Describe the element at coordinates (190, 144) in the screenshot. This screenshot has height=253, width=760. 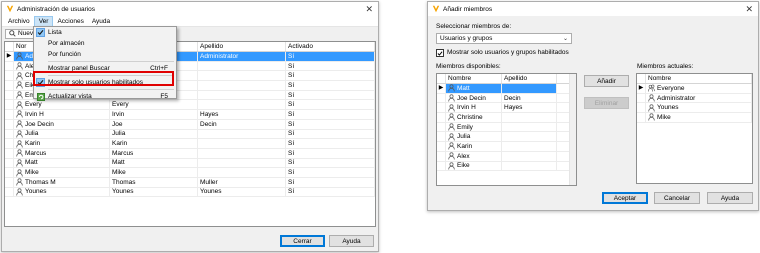
I see `table-row: Karin Karin Sí` at that location.